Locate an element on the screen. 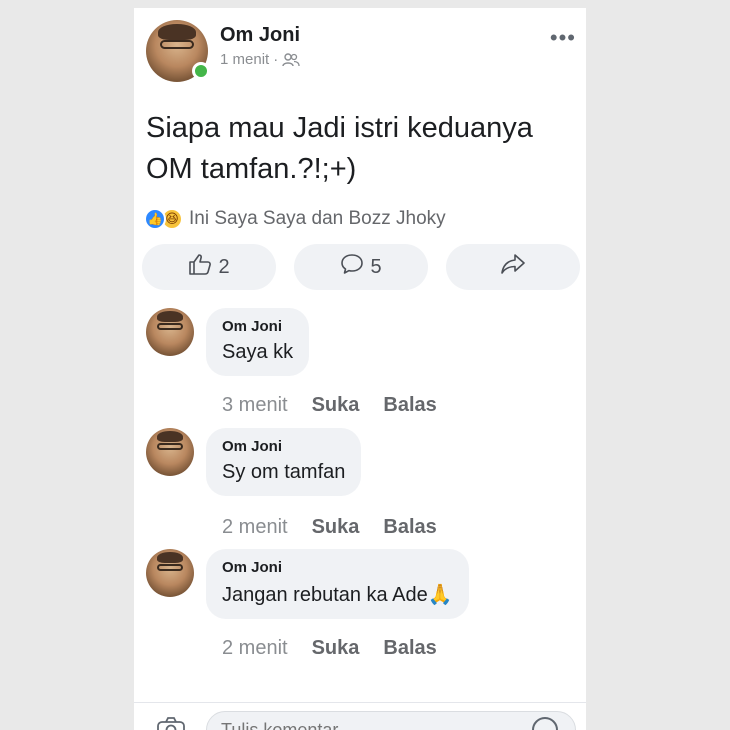 The height and width of the screenshot is (730, 730). camera-icon is located at coordinates (171, 723).